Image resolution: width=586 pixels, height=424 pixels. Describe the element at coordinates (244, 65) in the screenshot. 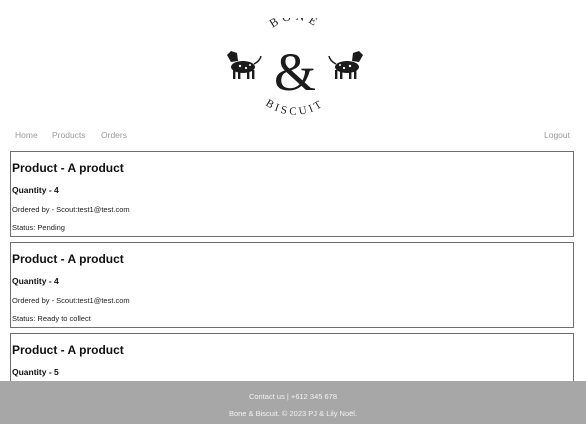

I see `dalmatian-left-icon` at that location.